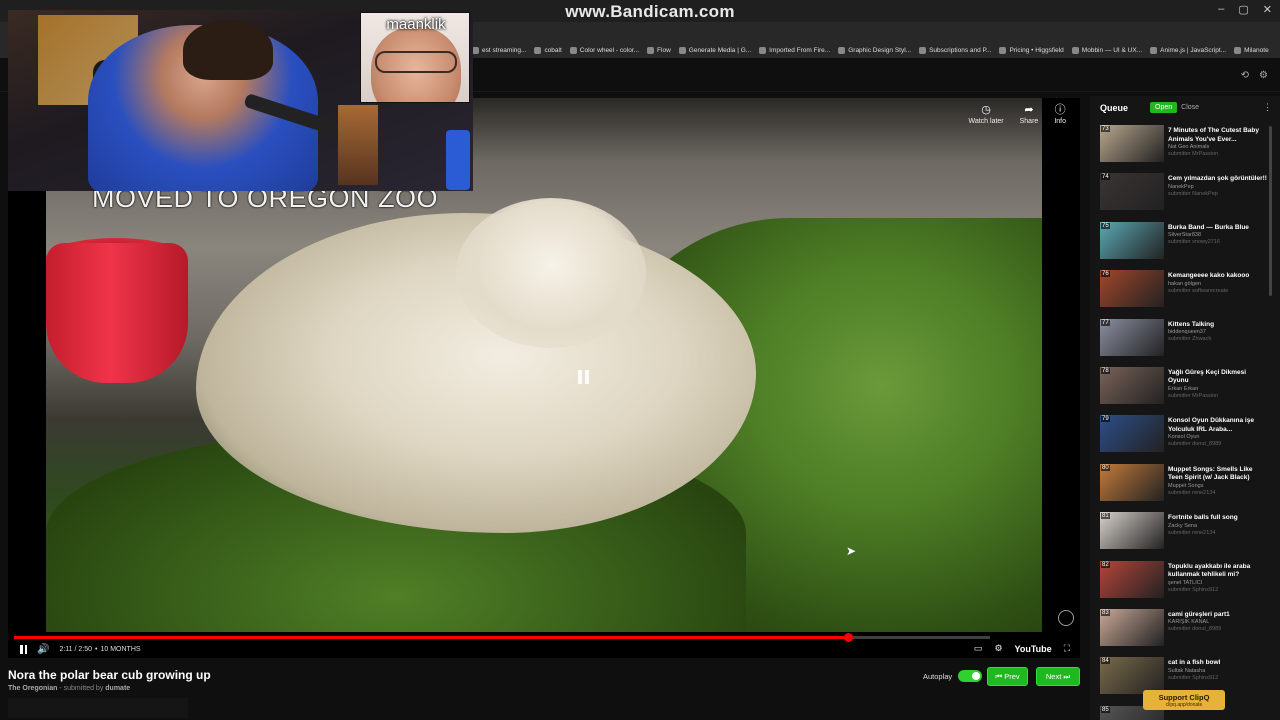 The image size is (1280, 720). Describe the element at coordinates (76, 649) in the screenshot. I see `time-display: 2:11 / 2:50` at that location.